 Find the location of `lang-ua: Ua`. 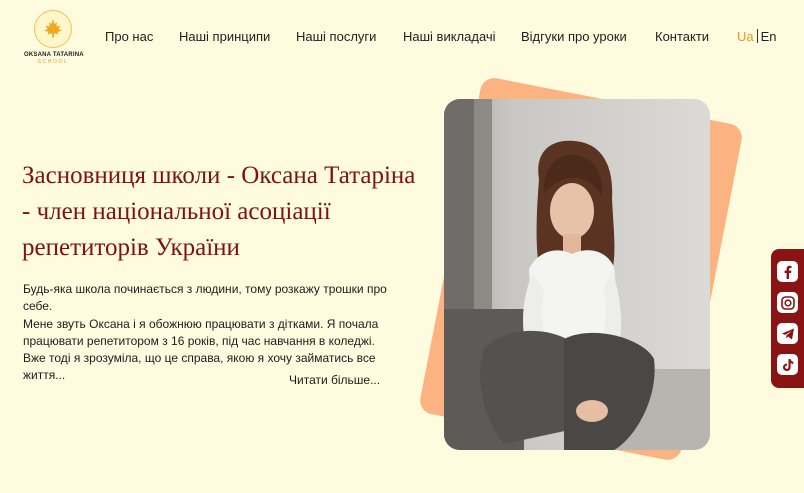

lang-ua: Ua is located at coordinates (745, 36).